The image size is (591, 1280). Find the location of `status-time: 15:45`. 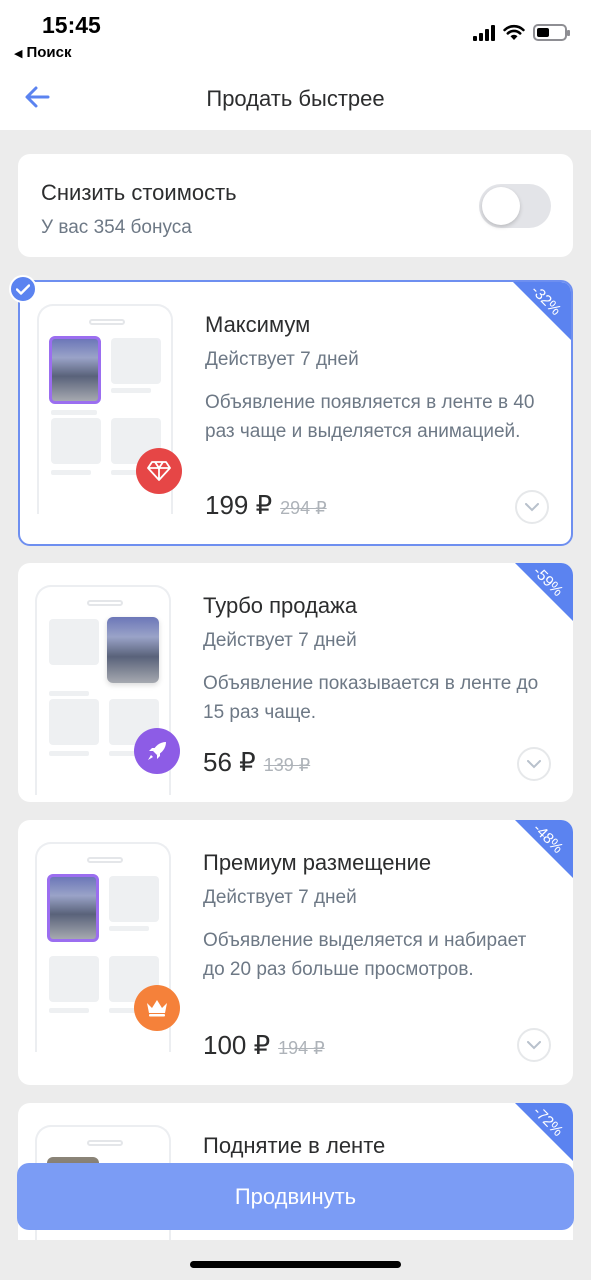

status-time: 15:45 is located at coordinates (71, 25).